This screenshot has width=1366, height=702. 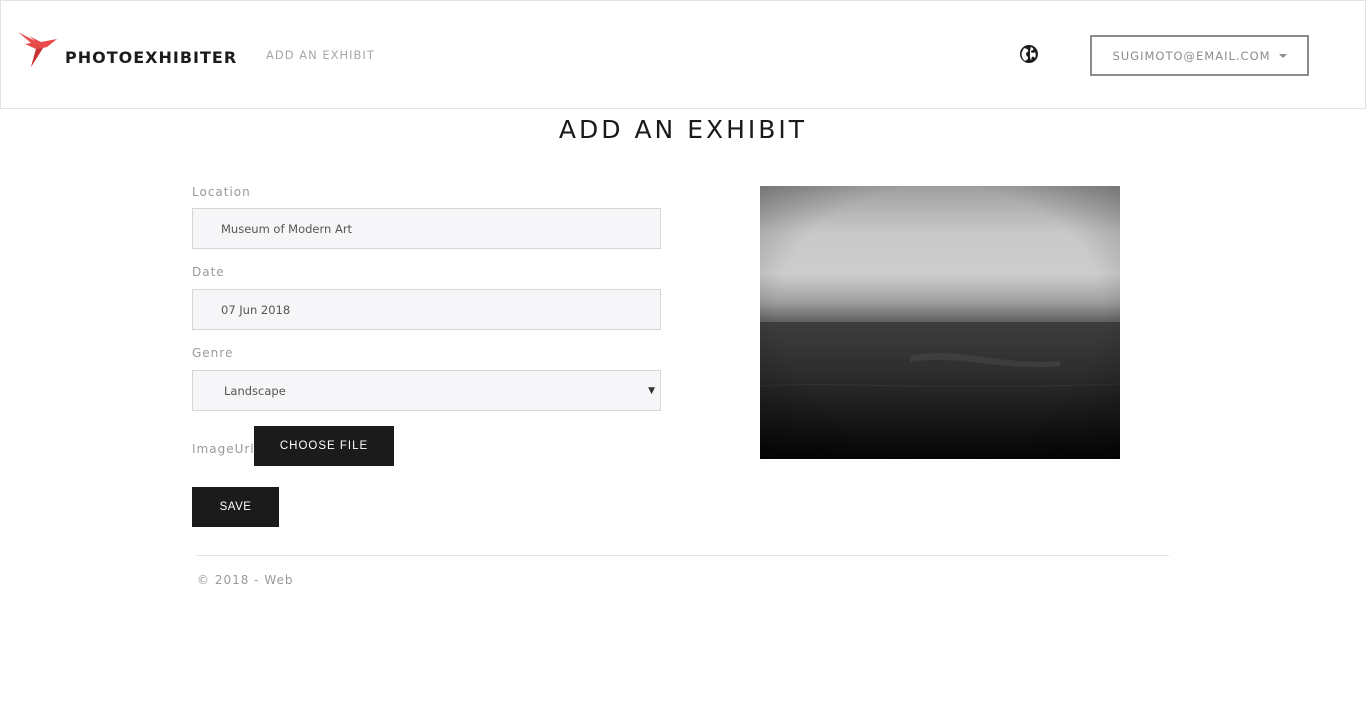 I want to click on date-input: 07 Jun 2018, so click(x=426, y=309).